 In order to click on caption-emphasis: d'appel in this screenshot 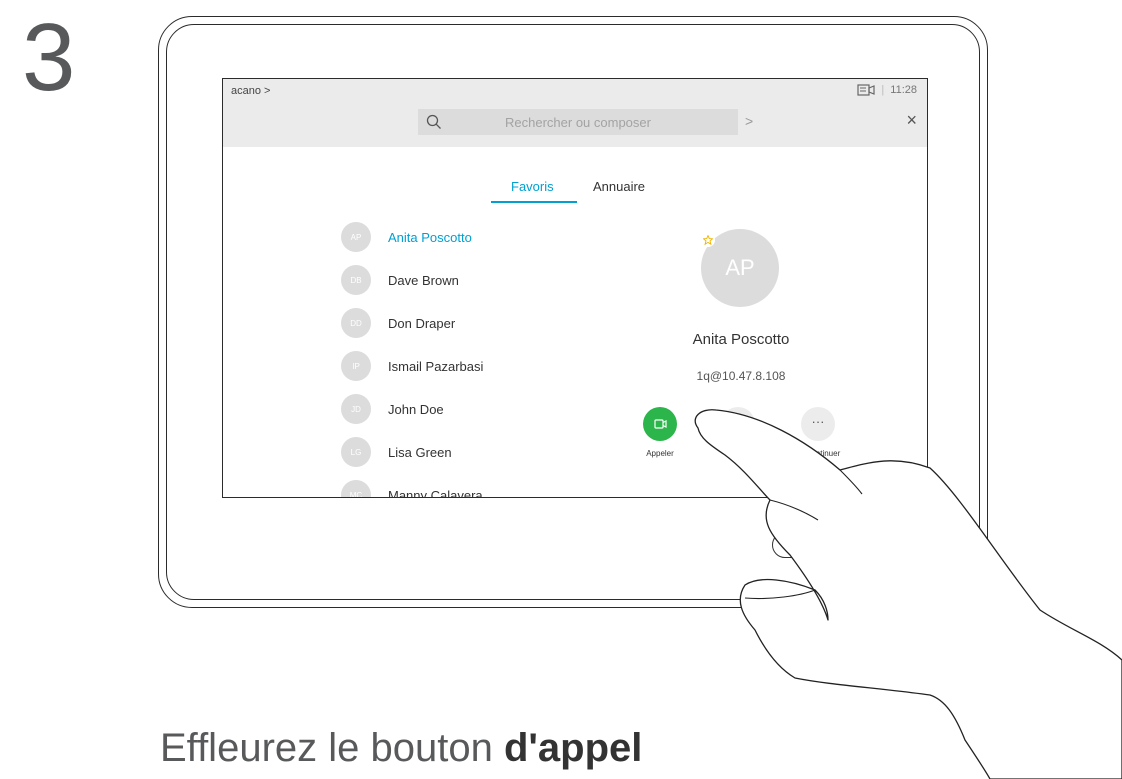, I will do `click(573, 748)`.